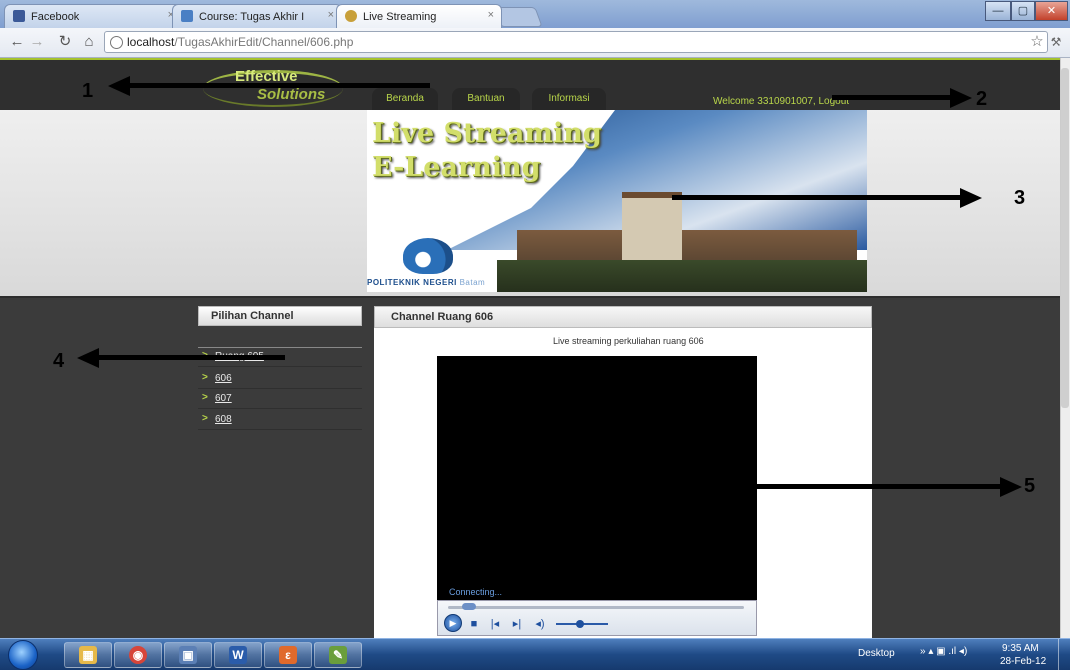 The width and height of the screenshot is (1070, 670). I want to click on seek-handle, so click(469, 606).